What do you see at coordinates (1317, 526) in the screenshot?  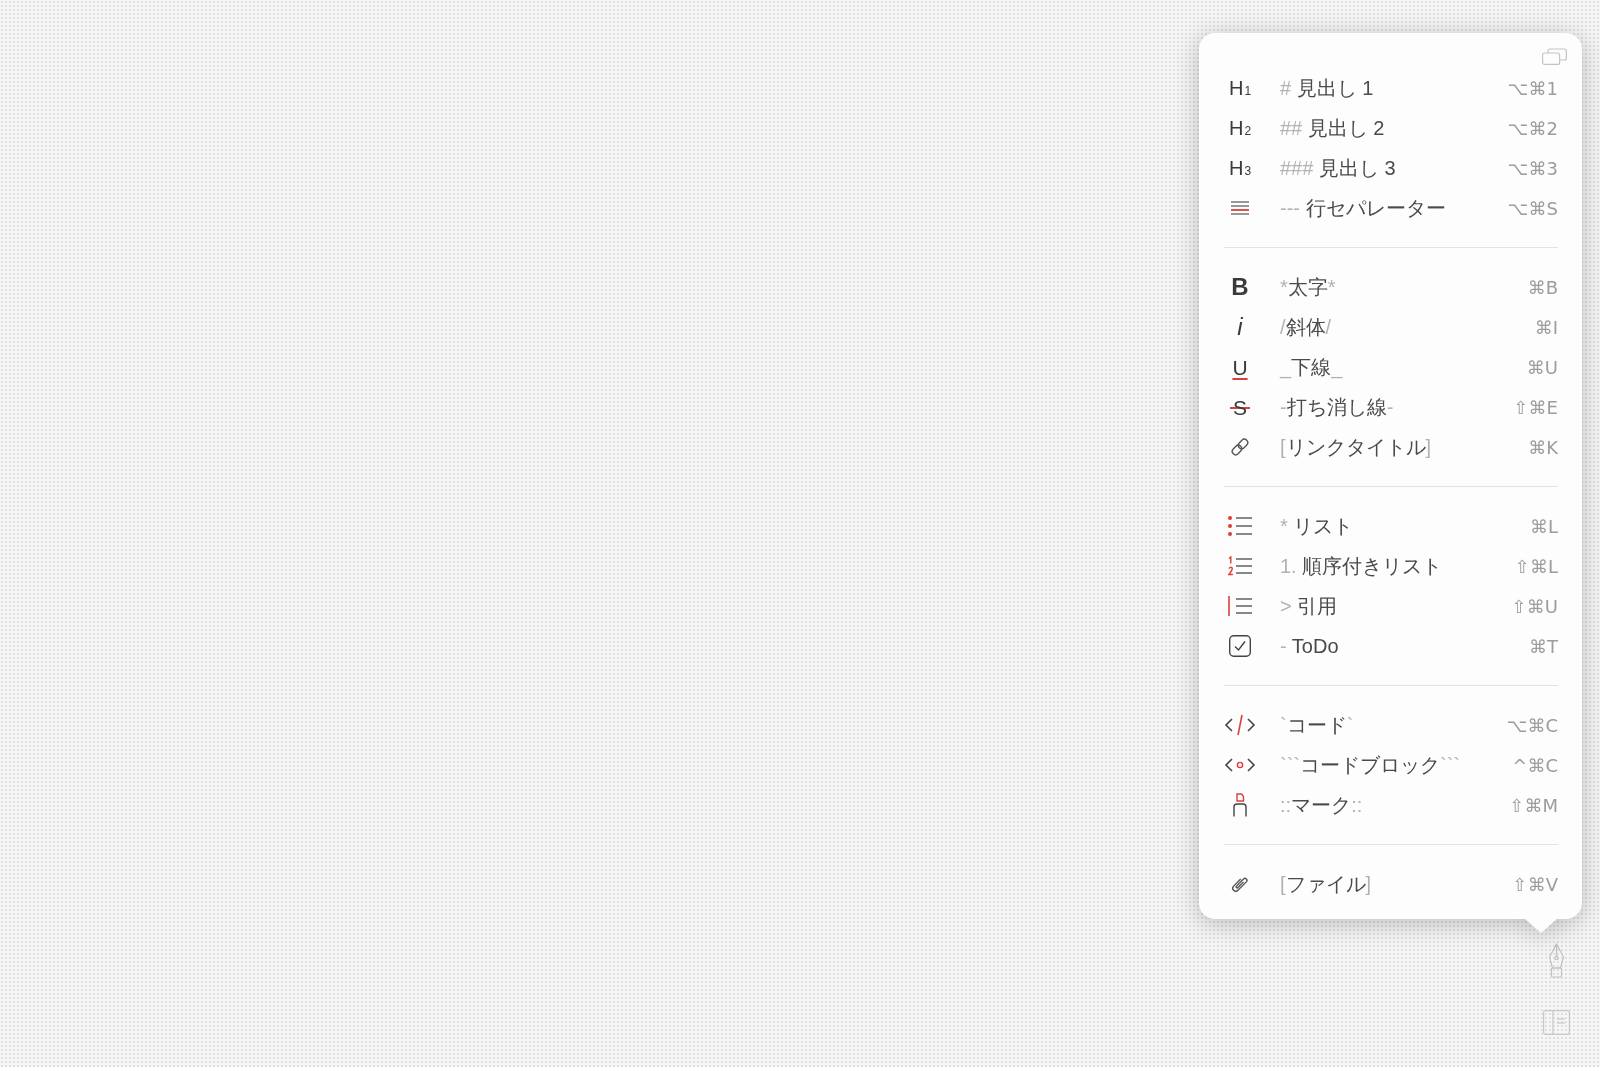 I see `menu-item: * リスト` at bounding box center [1317, 526].